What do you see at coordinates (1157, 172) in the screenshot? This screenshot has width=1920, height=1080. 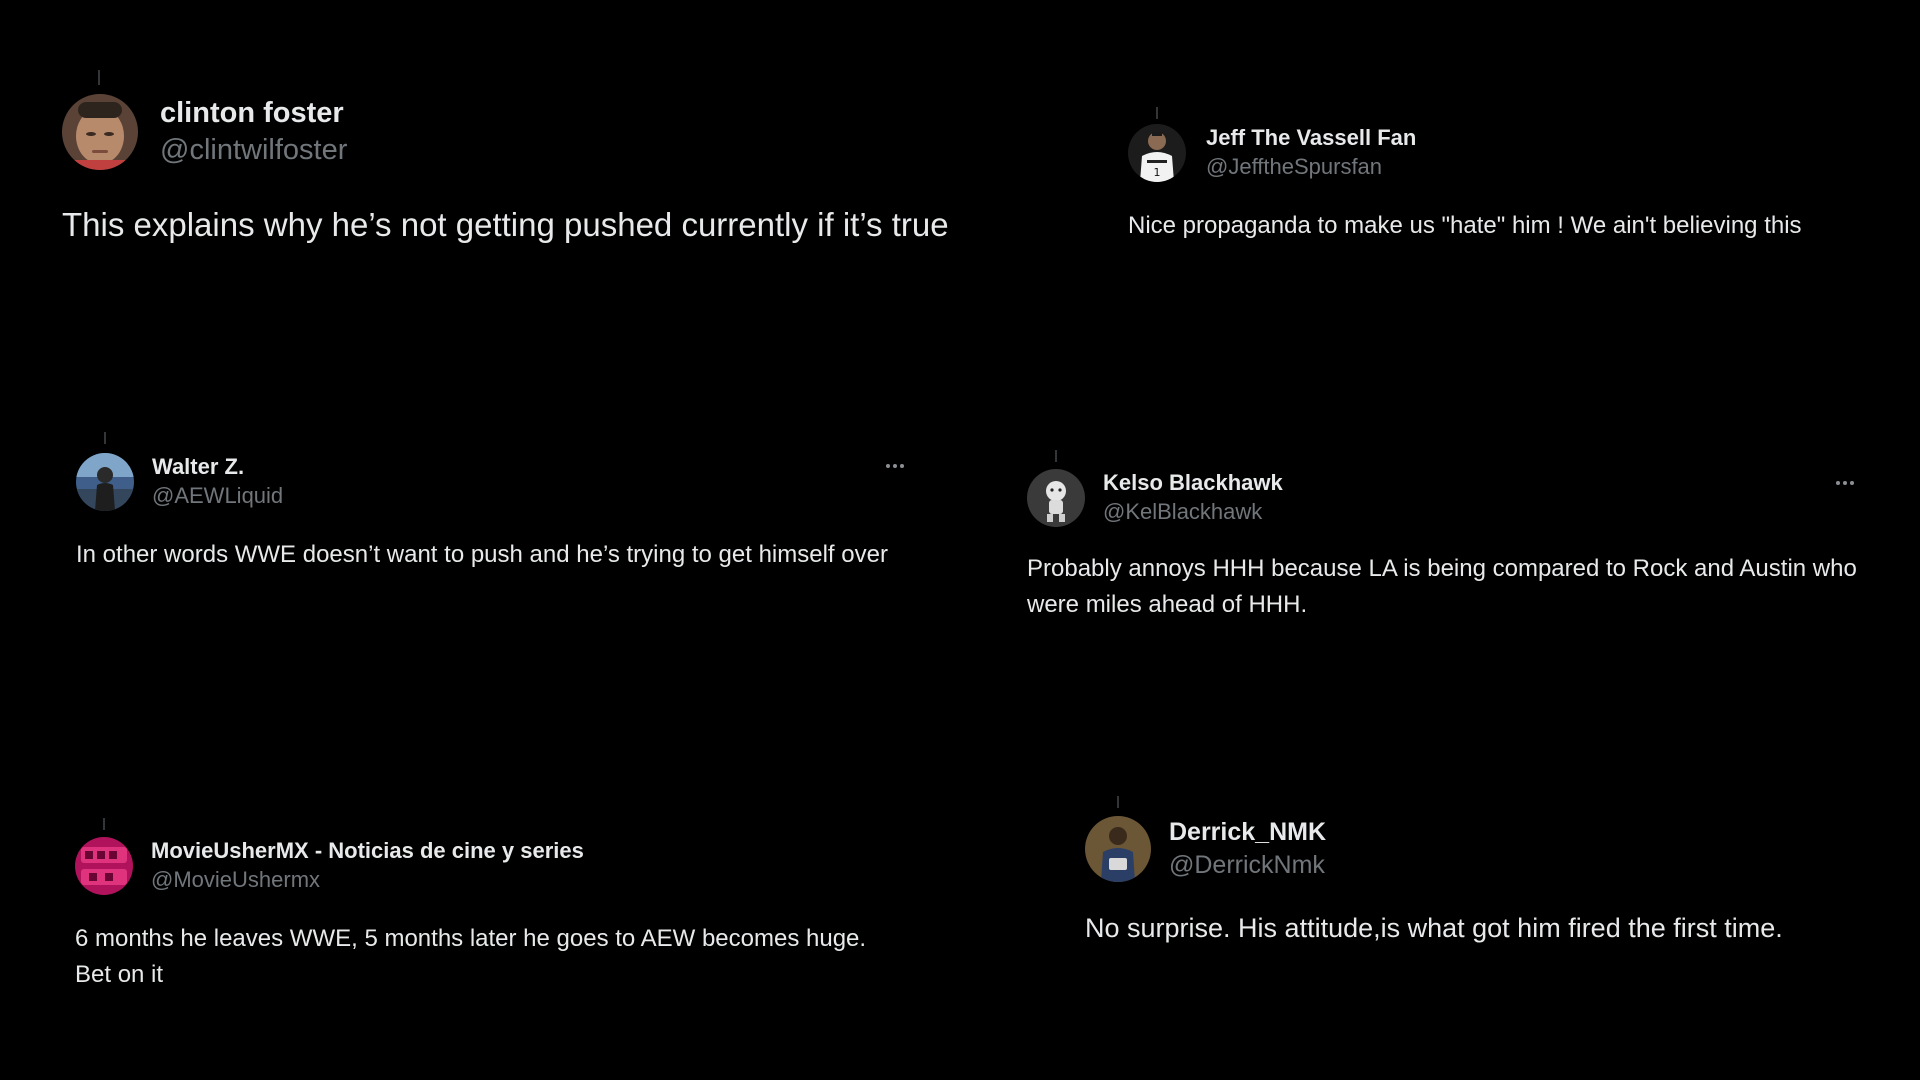 I see `svg-text: 1` at bounding box center [1157, 172].